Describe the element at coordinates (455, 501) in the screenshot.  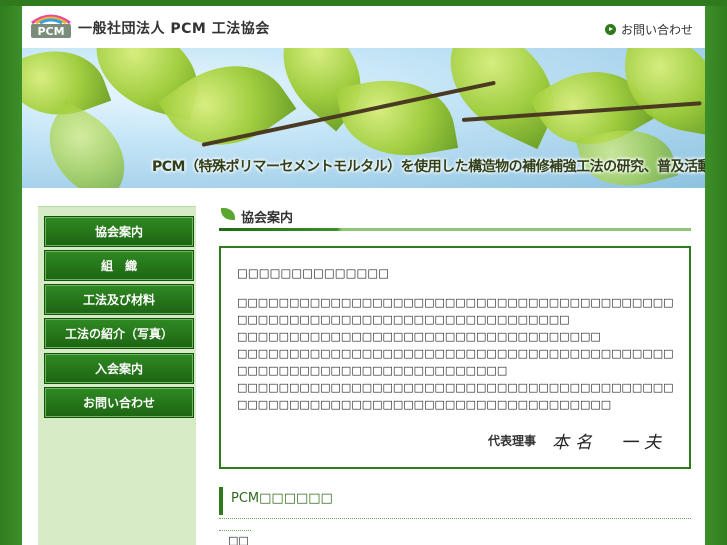
I see `pcm-section-heading: PCM□□□□□□` at that location.